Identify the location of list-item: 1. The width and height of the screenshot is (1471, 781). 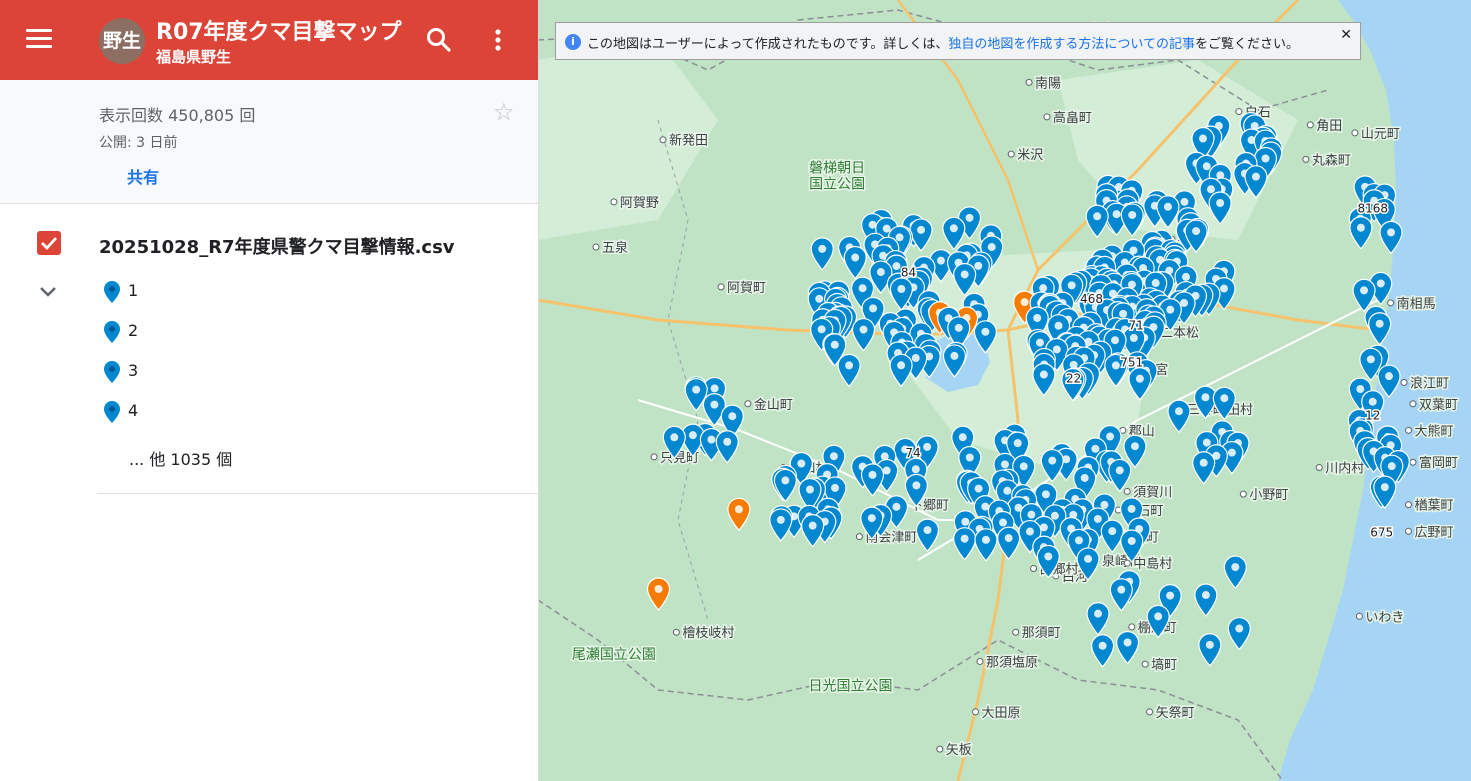
(299, 292).